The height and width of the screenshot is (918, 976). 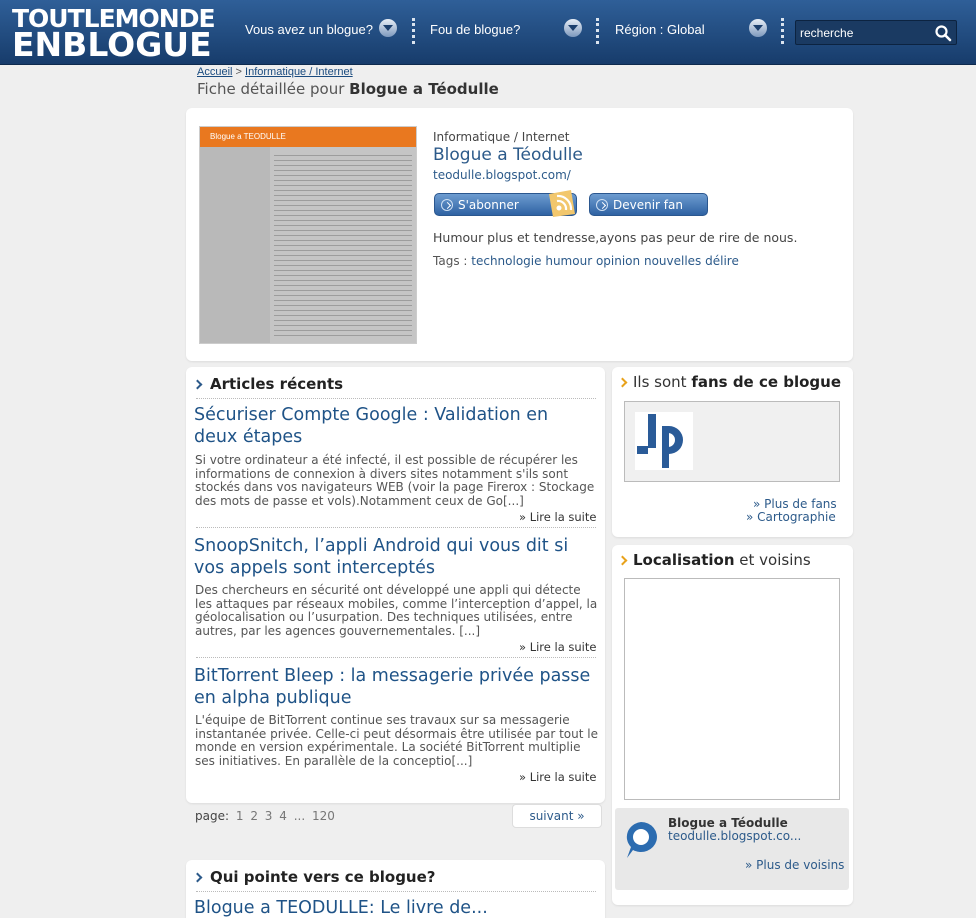 I want to click on subscribe-button: S'abonner, so click(x=505, y=203).